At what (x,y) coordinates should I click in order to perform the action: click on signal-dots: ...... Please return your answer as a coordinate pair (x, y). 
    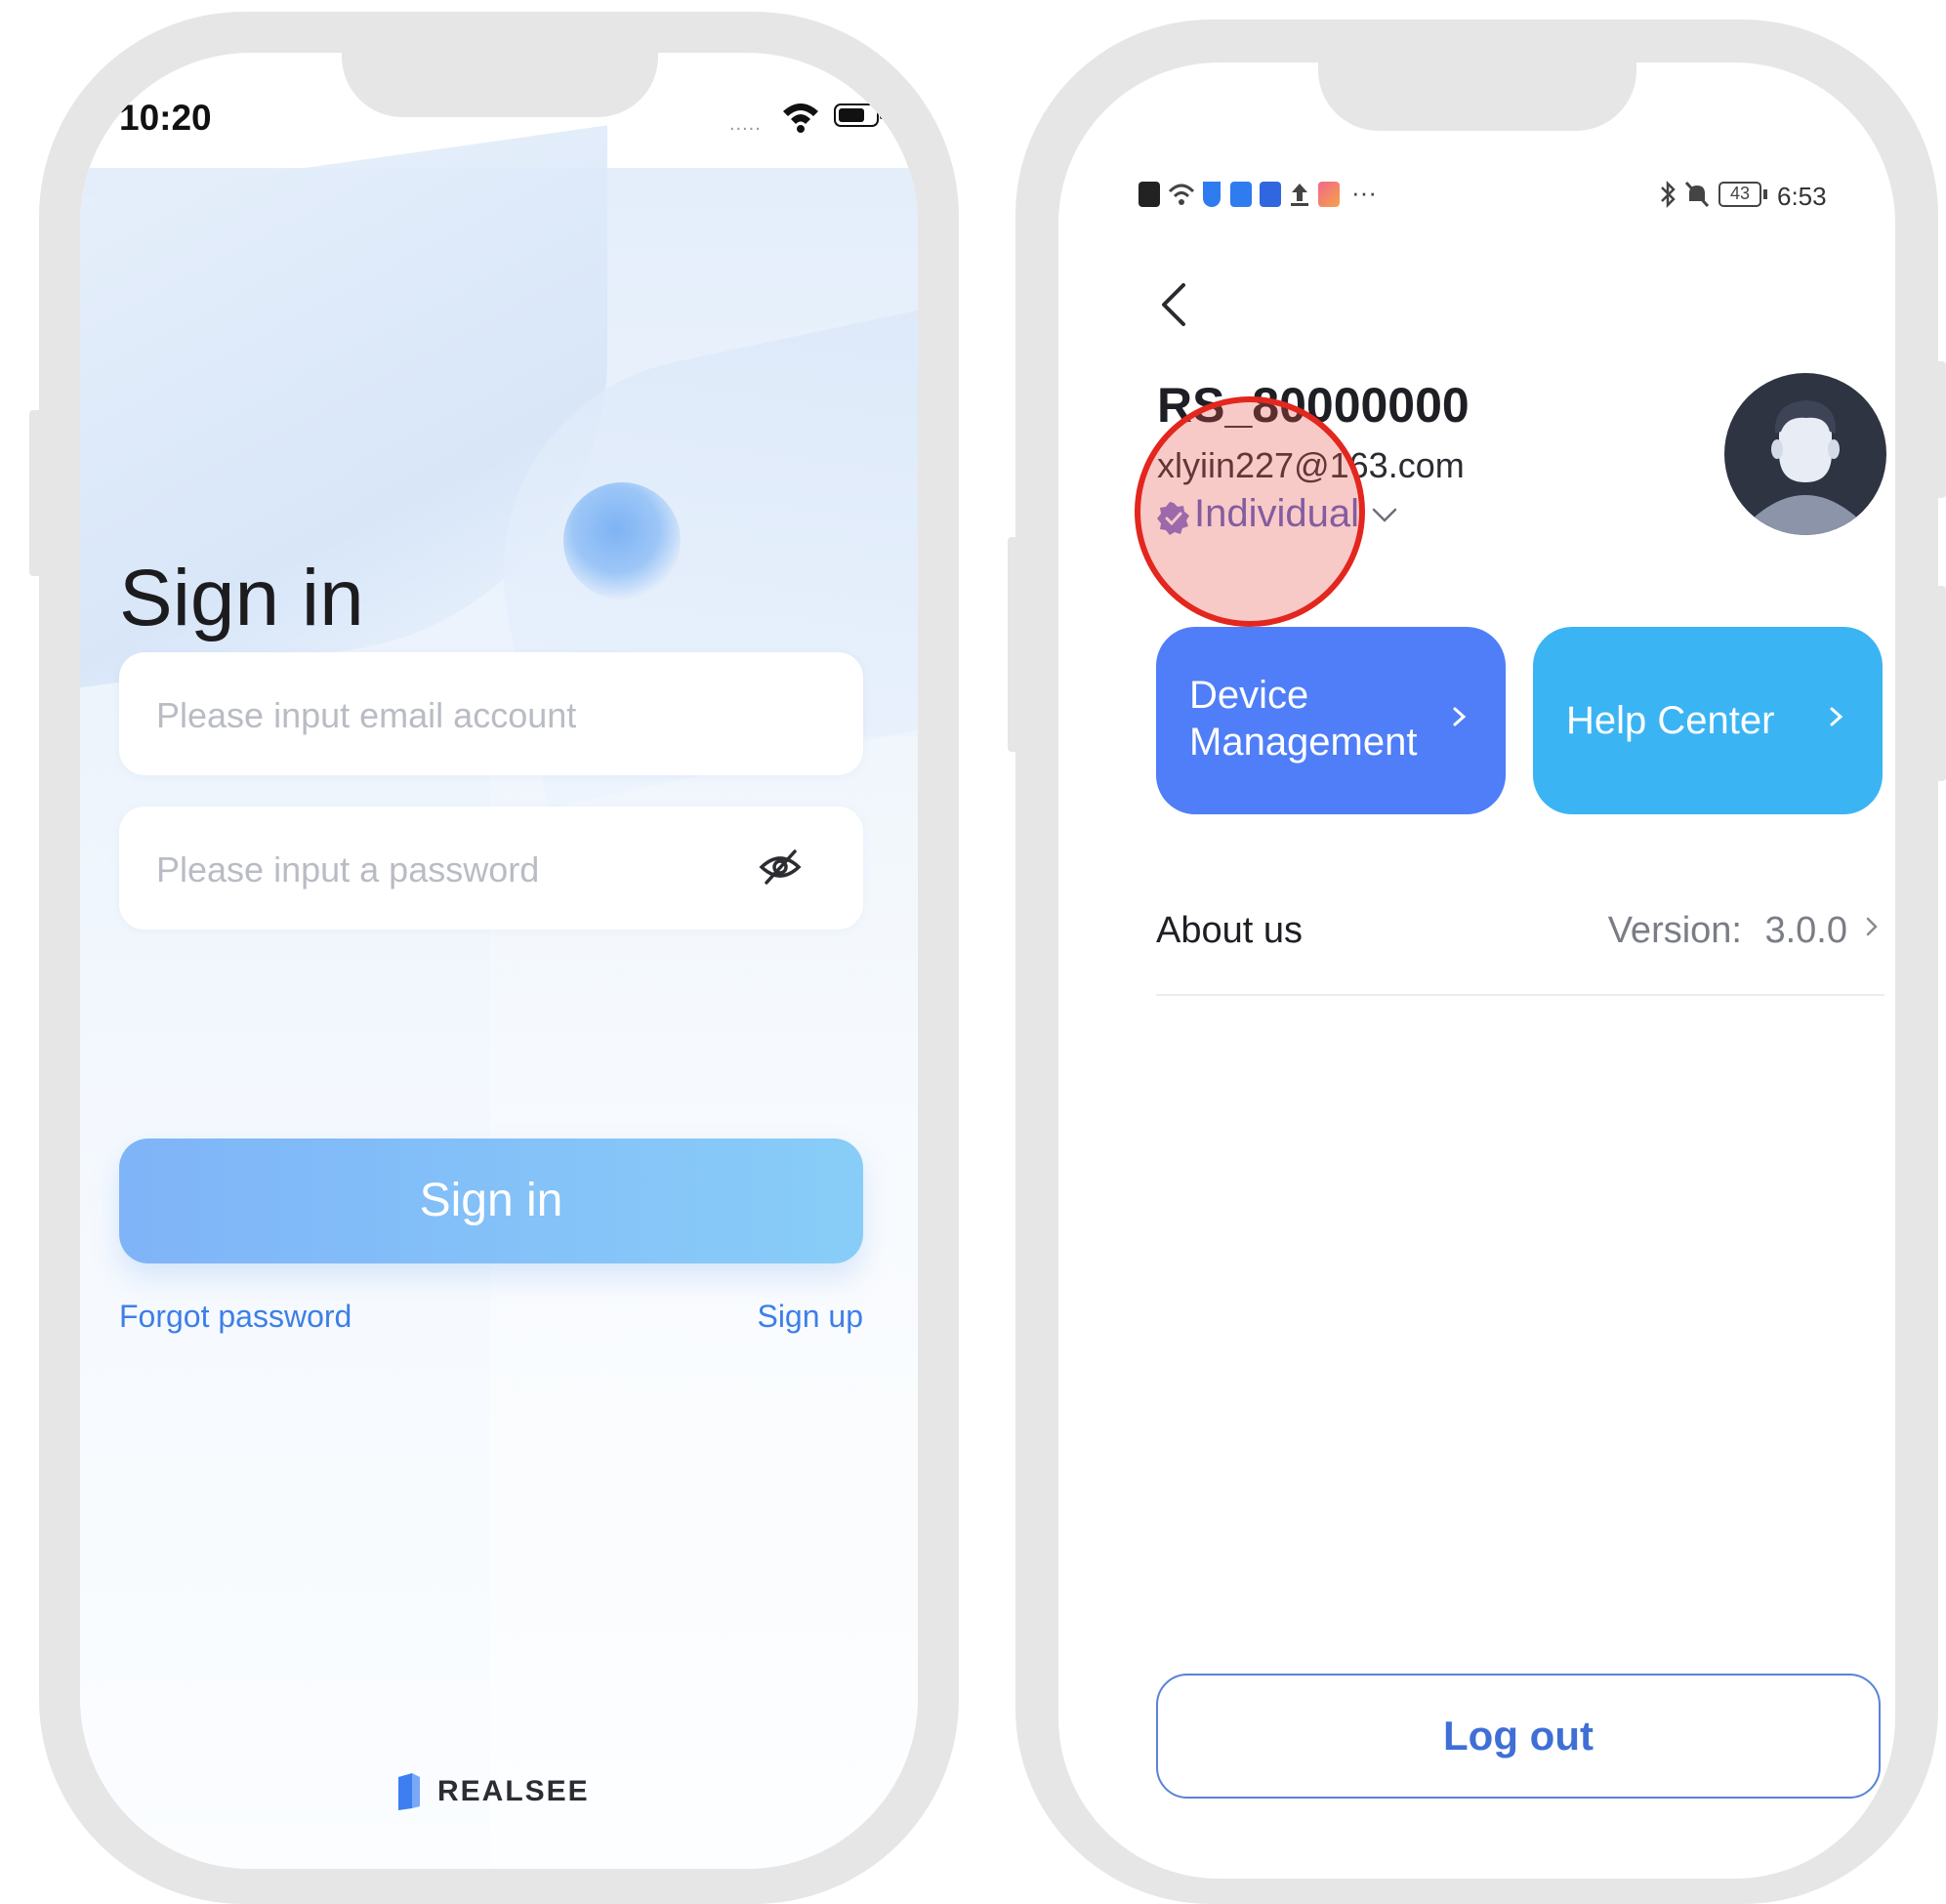
    Looking at the image, I should click on (745, 124).